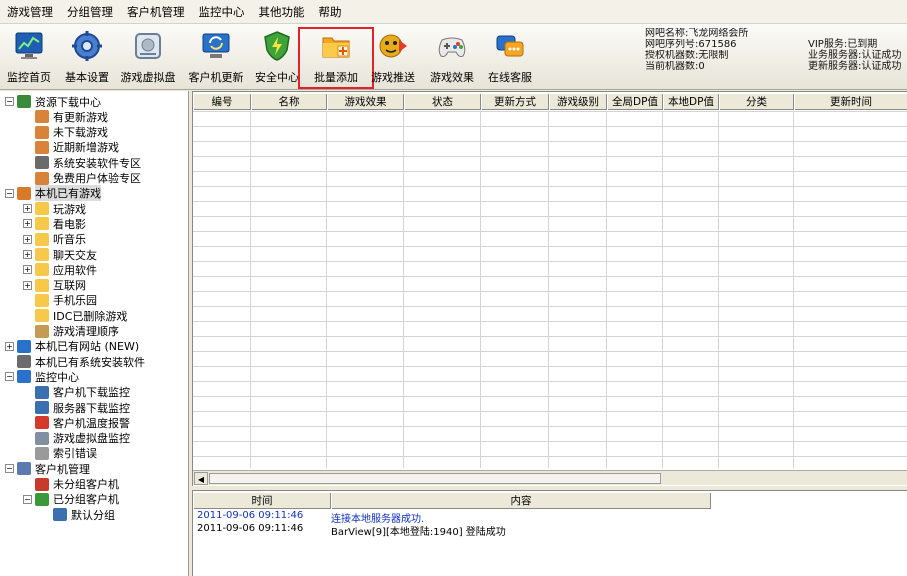  Describe the element at coordinates (71, 499) in the screenshot. I see `tree-item: − 已分组客户机` at that location.